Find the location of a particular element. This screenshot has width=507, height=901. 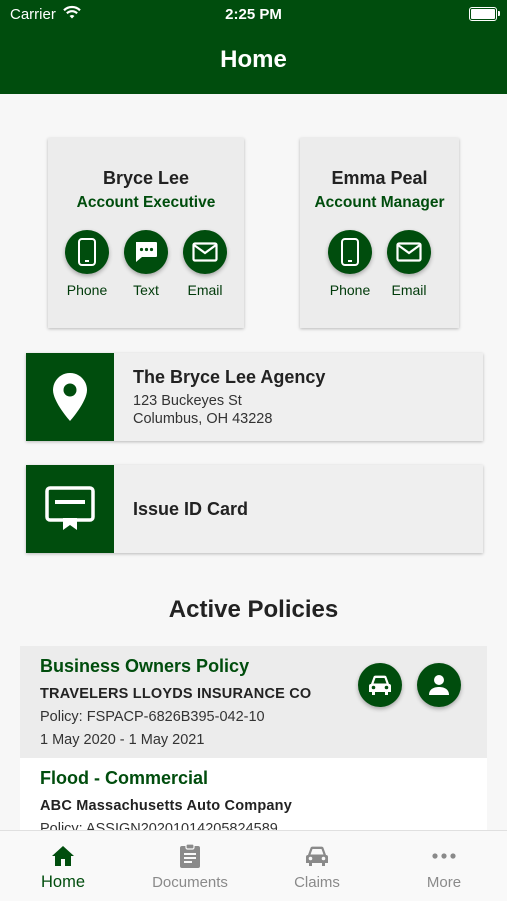

policy-number: Policy: ASSIGN20201014205824589 is located at coordinates (159, 825).